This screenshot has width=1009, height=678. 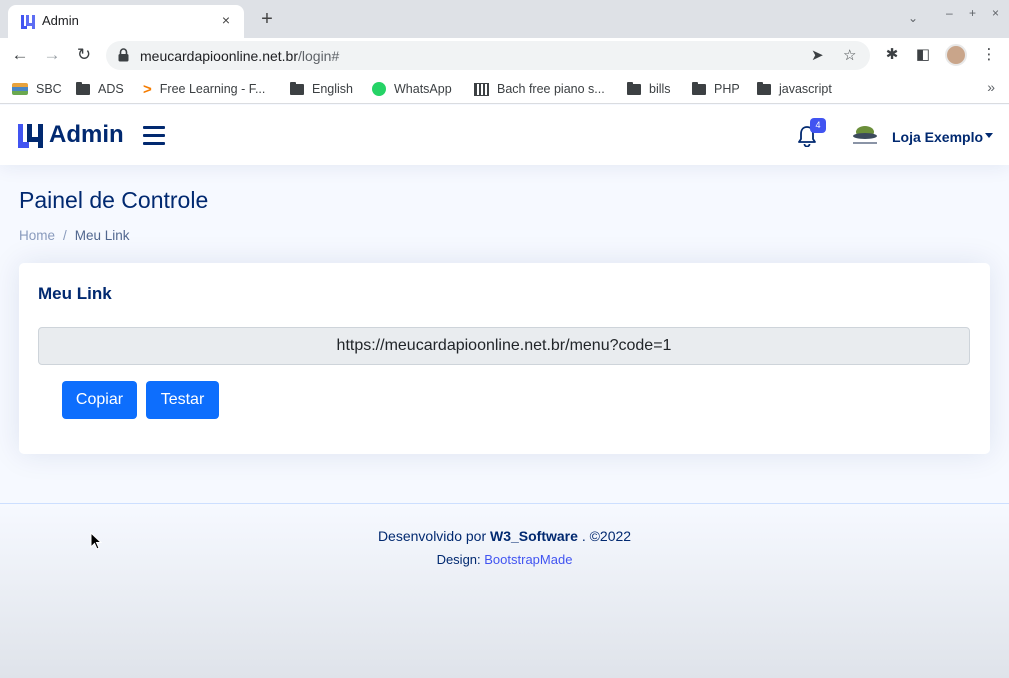 What do you see at coordinates (60, 20) in the screenshot?
I see `tab-title: Admin` at bounding box center [60, 20].